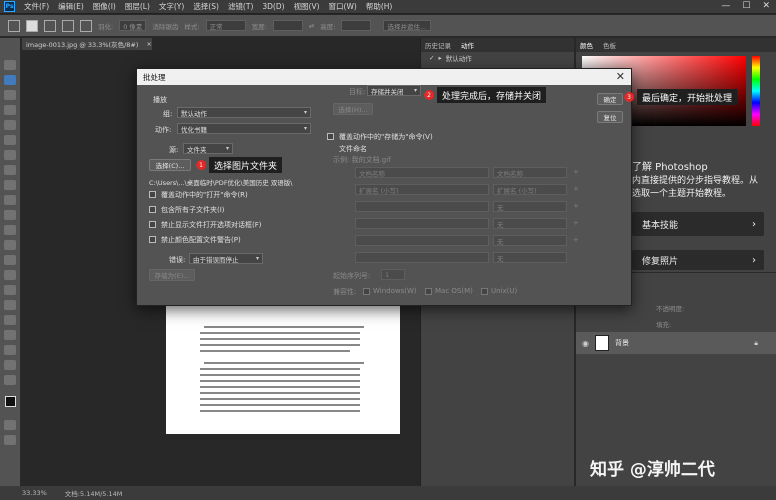 The height and width of the screenshot is (500, 776). What do you see at coordinates (393, 274) in the screenshot?
I see `serial-number-input: 1` at bounding box center [393, 274].